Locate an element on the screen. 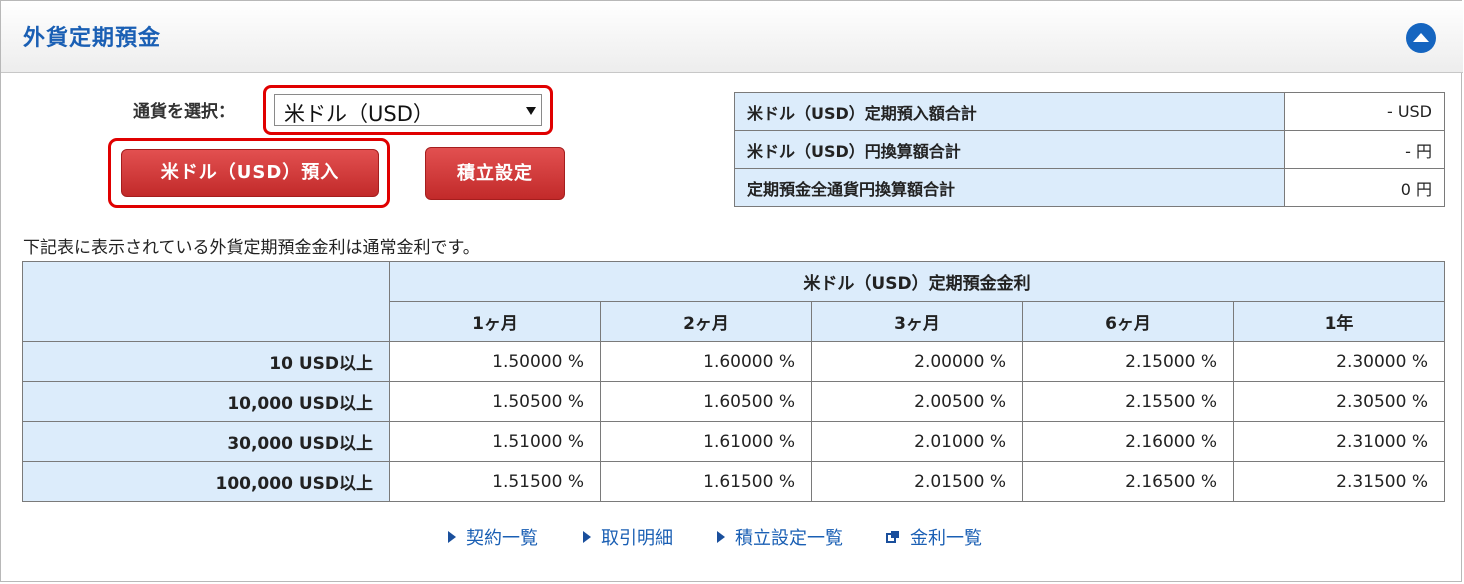 This screenshot has width=1464, height=584. chevron-up-icon is located at coordinates (1421, 37).